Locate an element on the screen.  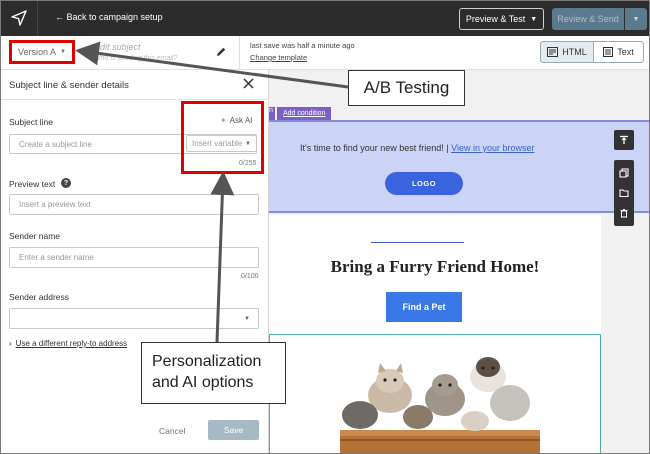
version-label: Version A is located at coordinates (37, 52).